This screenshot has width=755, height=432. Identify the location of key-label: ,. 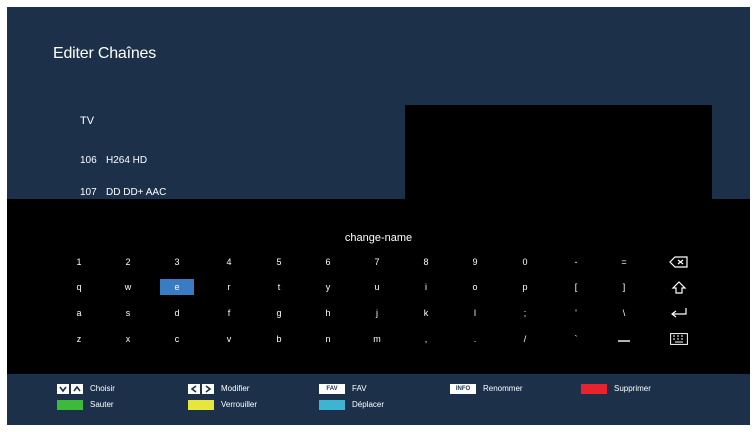
(426, 339).